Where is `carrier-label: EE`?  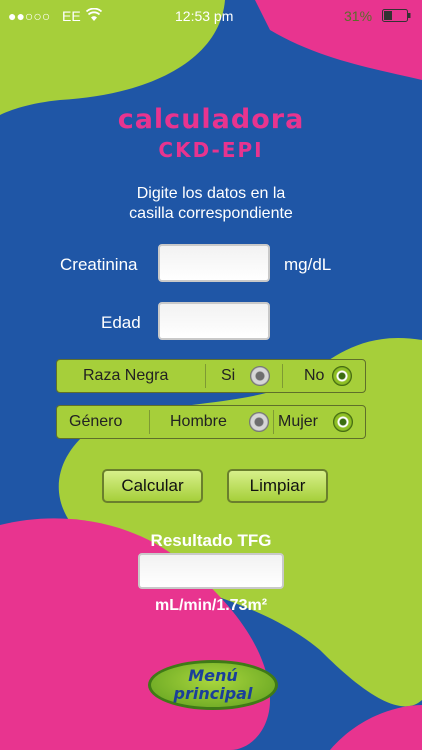 carrier-label: EE is located at coordinates (71, 16).